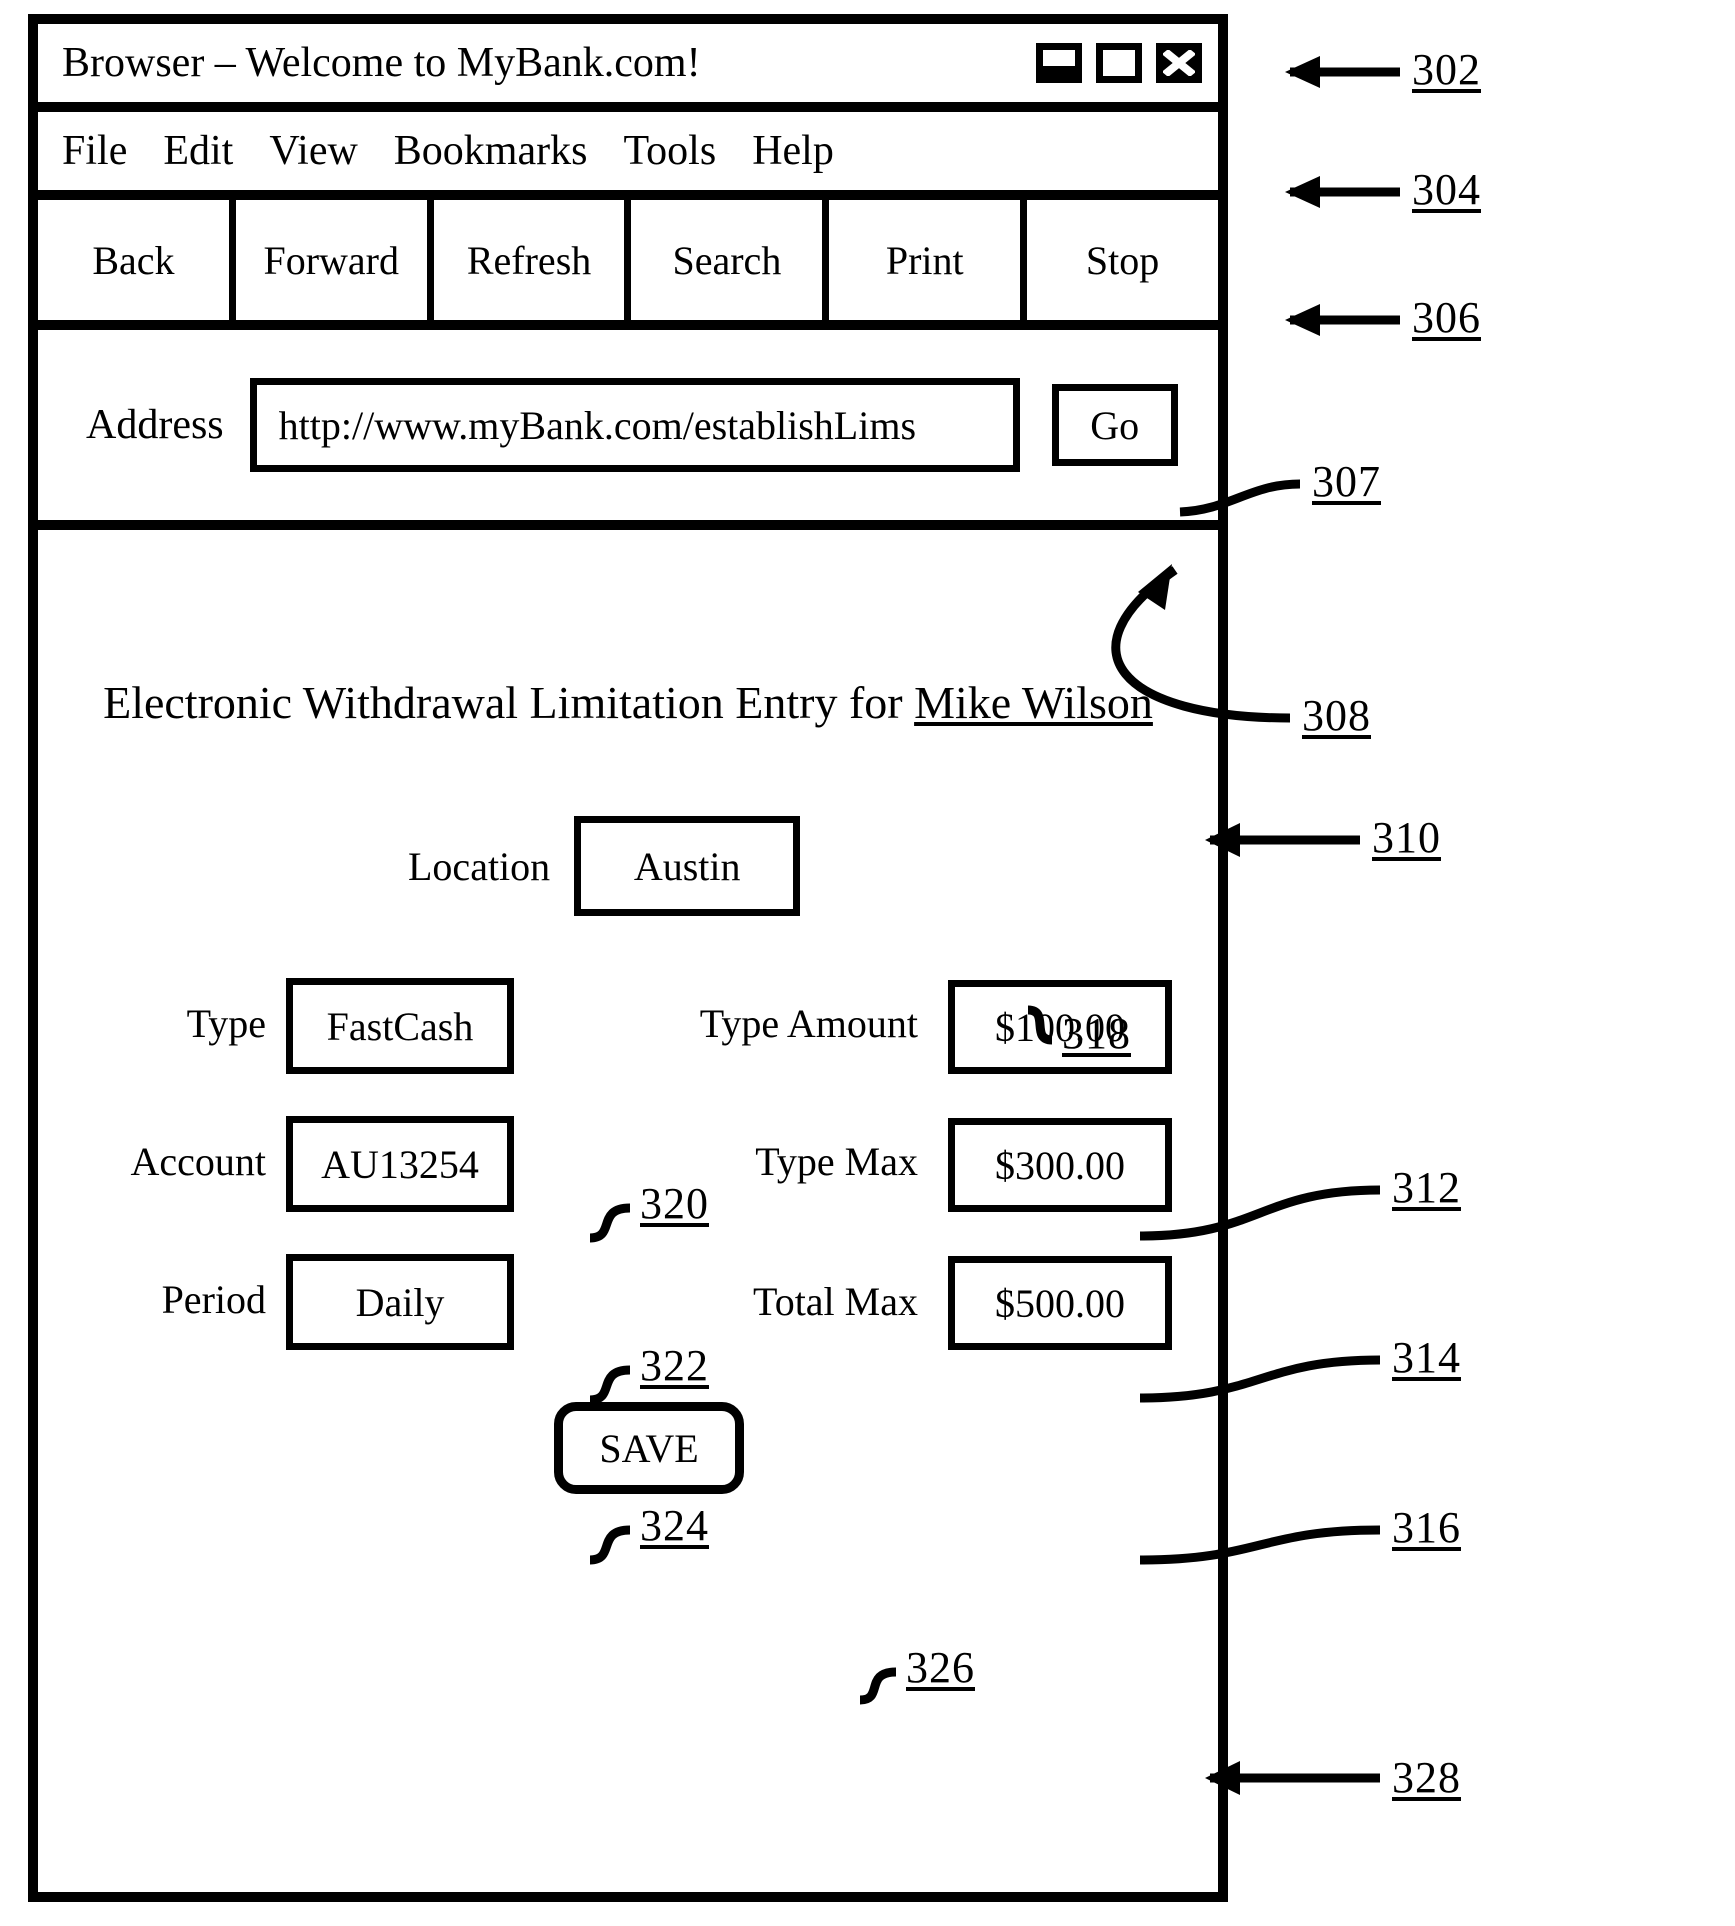  Describe the element at coordinates (335, 260) in the screenshot. I see `forward-button: Forward` at that location.